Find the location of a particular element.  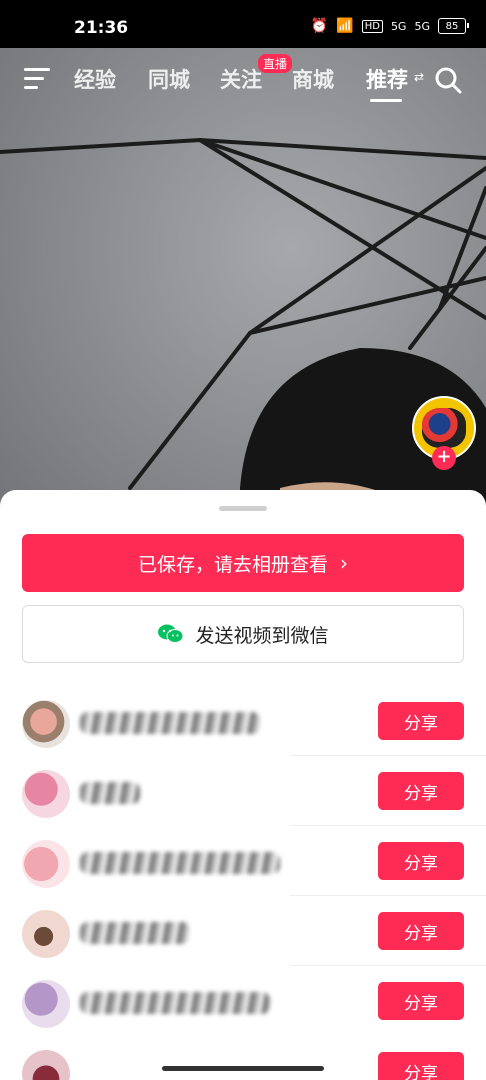

tab-following: 关注 is located at coordinates (241, 79).